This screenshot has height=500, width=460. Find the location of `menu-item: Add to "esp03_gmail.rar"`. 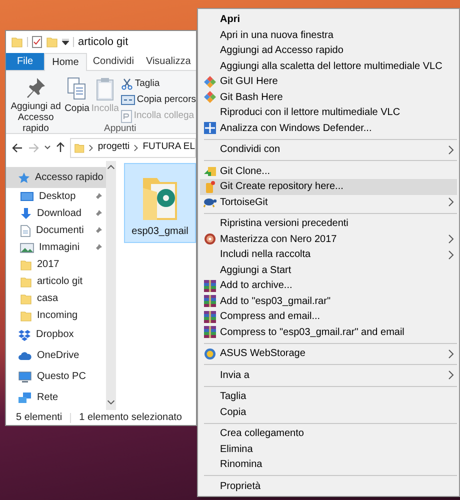

menu-item: Add to "esp03_gmail.rar" is located at coordinates (328, 301).